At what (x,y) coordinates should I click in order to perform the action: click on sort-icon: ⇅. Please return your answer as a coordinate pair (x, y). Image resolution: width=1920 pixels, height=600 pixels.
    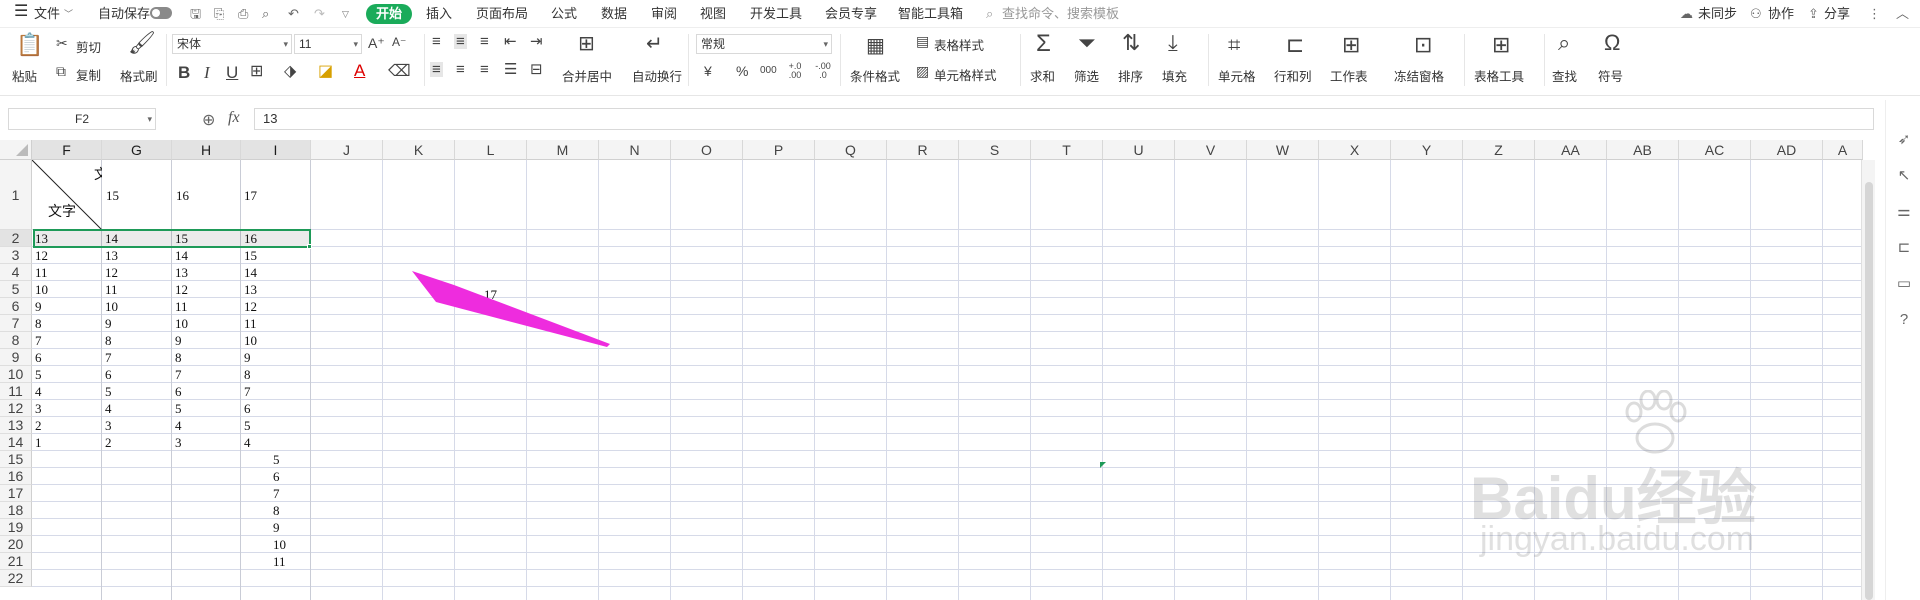
    Looking at the image, I should click on (1131, 43).